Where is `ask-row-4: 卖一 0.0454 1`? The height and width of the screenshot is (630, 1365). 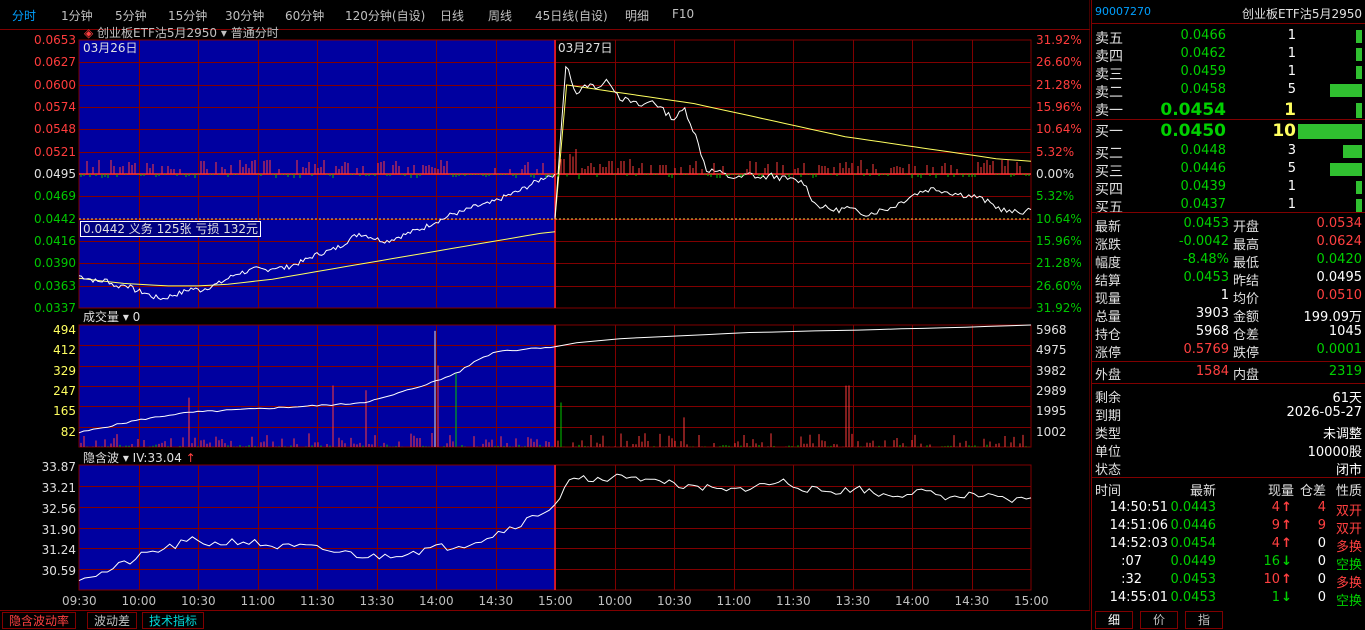
ask-row-4: 卖一 0.0454 1 is located at coordinates (1228, 110).